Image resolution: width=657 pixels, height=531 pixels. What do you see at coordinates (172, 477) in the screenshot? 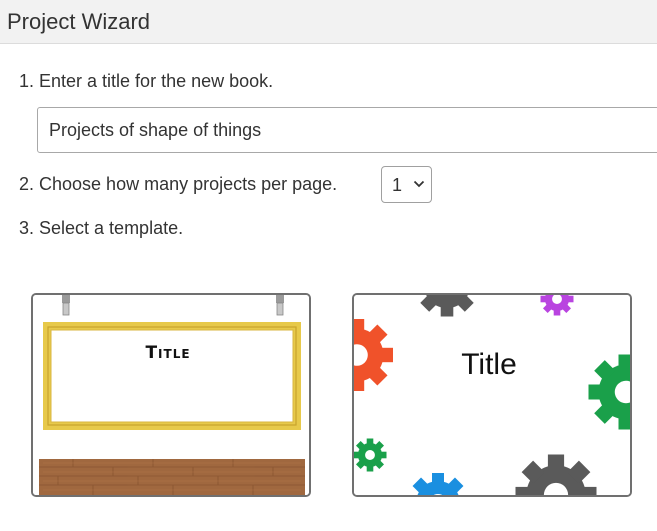
I see `wood-floor` at bounding box center [172, 477].